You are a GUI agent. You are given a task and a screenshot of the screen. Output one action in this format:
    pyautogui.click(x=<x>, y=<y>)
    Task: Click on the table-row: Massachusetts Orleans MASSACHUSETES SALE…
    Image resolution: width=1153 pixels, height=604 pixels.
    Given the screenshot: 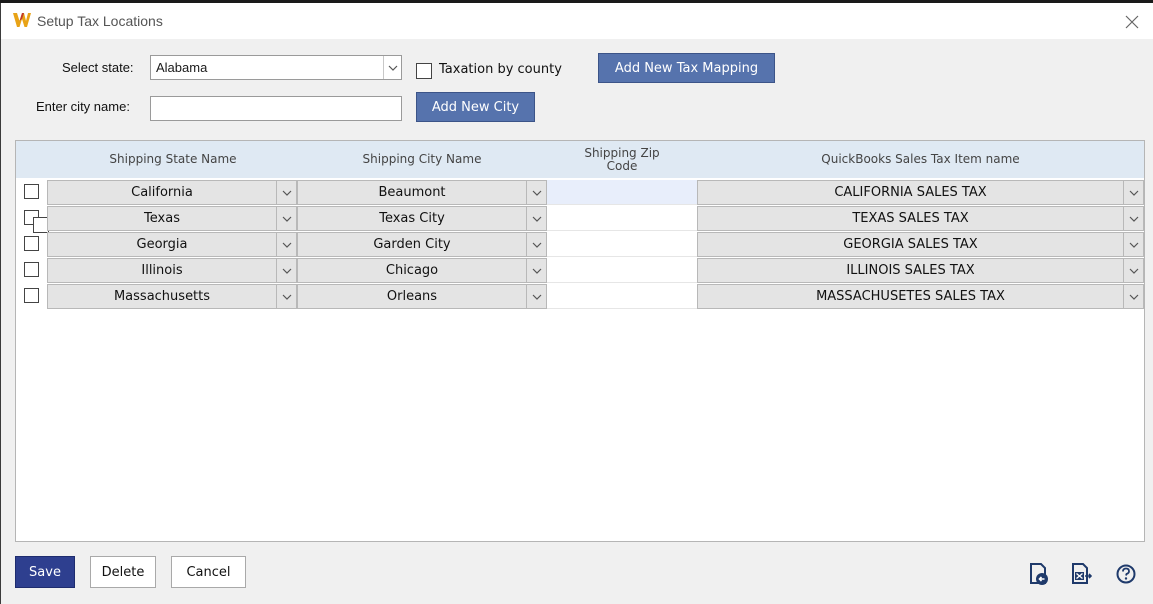 What is the action you would take?
    pyautogui.click(x=580, y=296)
    